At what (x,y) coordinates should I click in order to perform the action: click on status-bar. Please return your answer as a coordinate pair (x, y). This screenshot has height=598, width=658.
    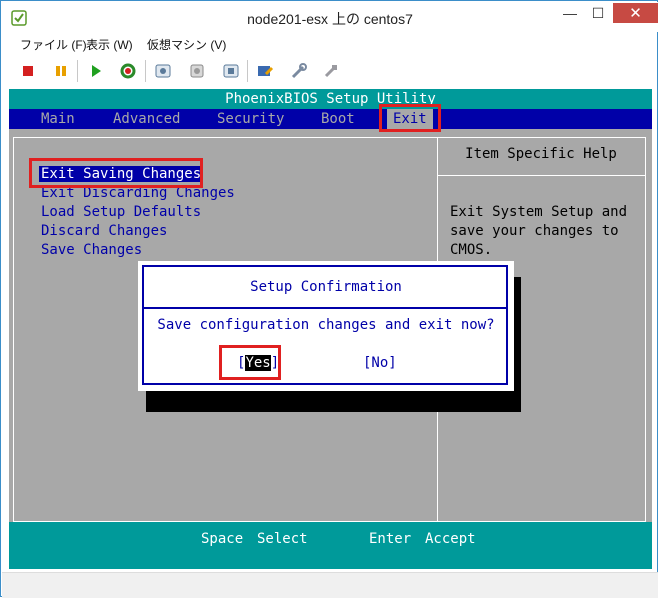
    Looking at the image, I should click on (330, 585).